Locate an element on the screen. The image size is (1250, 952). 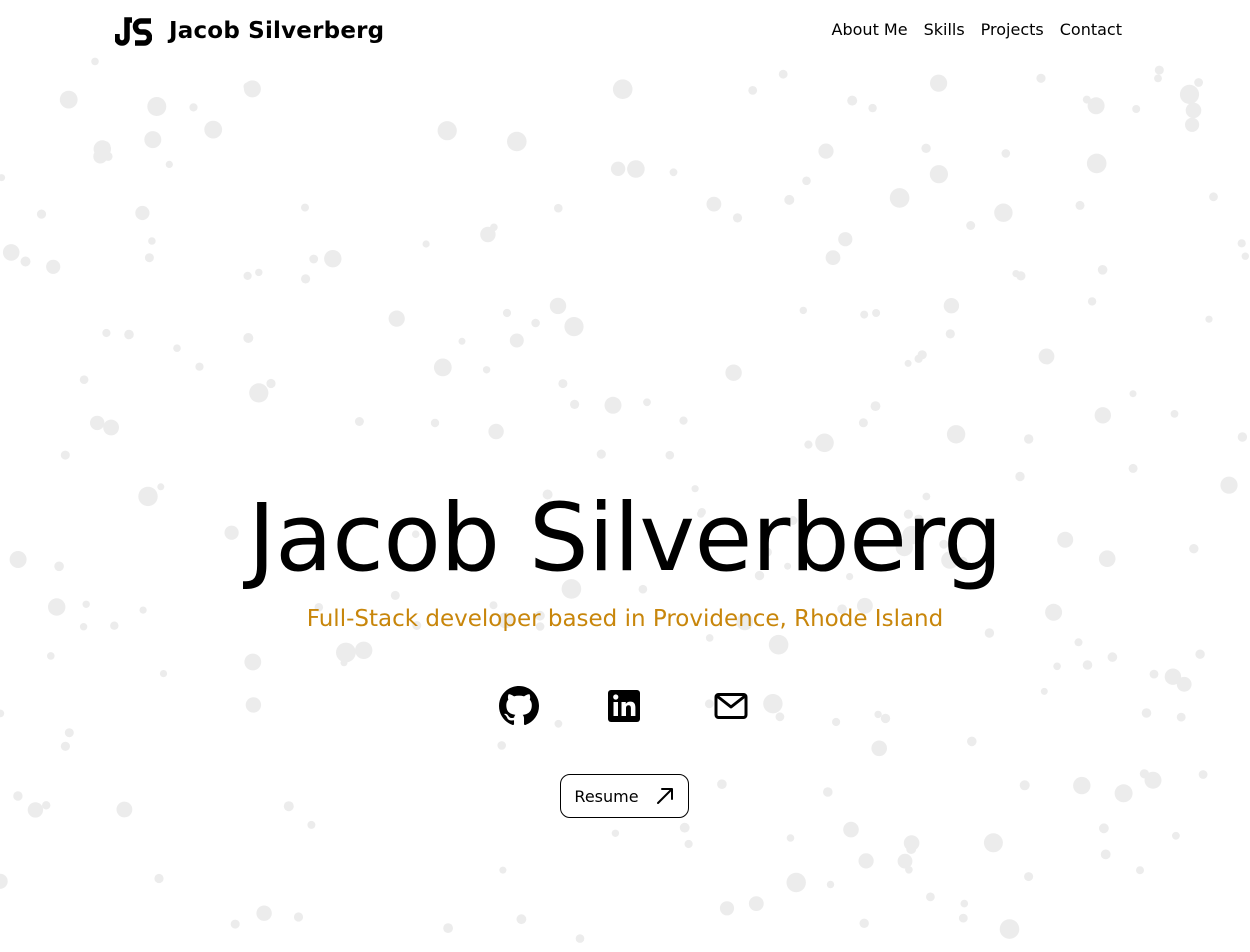
brand-home-link: Jacob Silverberg is located at coordinates (249, 31).